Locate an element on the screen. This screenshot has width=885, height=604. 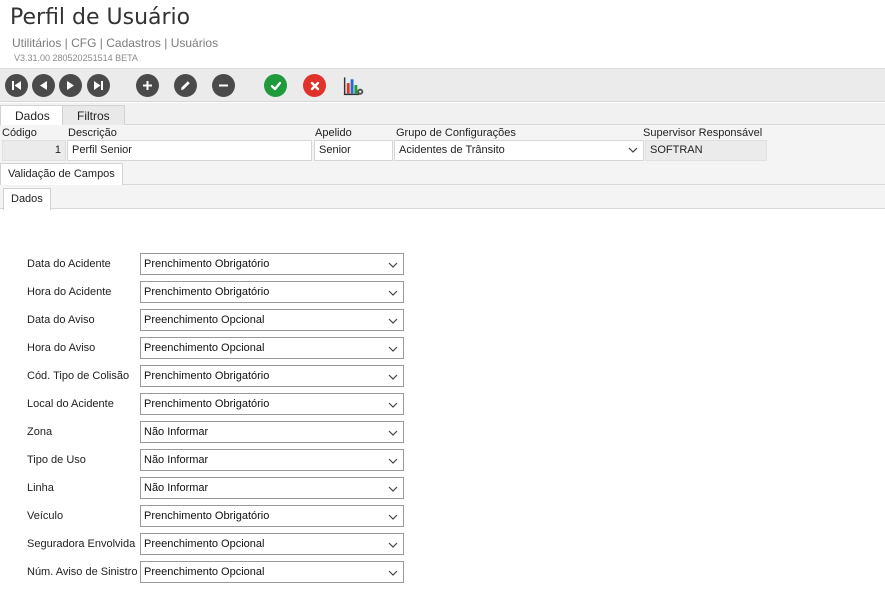
report-chart-icon is located at coordinates (353, 85).